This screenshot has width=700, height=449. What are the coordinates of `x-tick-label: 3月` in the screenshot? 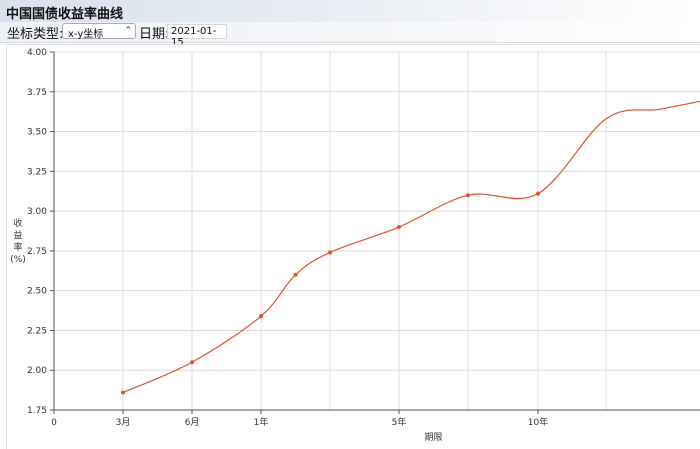 It's located at (123, 422).